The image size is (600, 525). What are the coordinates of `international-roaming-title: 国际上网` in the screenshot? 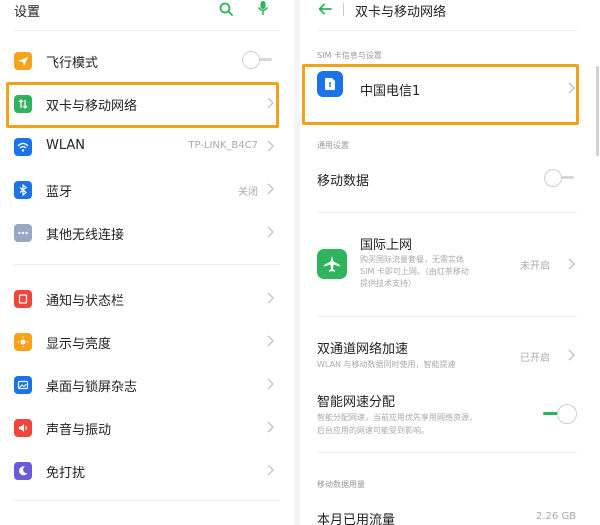 It's located at (386, 245).